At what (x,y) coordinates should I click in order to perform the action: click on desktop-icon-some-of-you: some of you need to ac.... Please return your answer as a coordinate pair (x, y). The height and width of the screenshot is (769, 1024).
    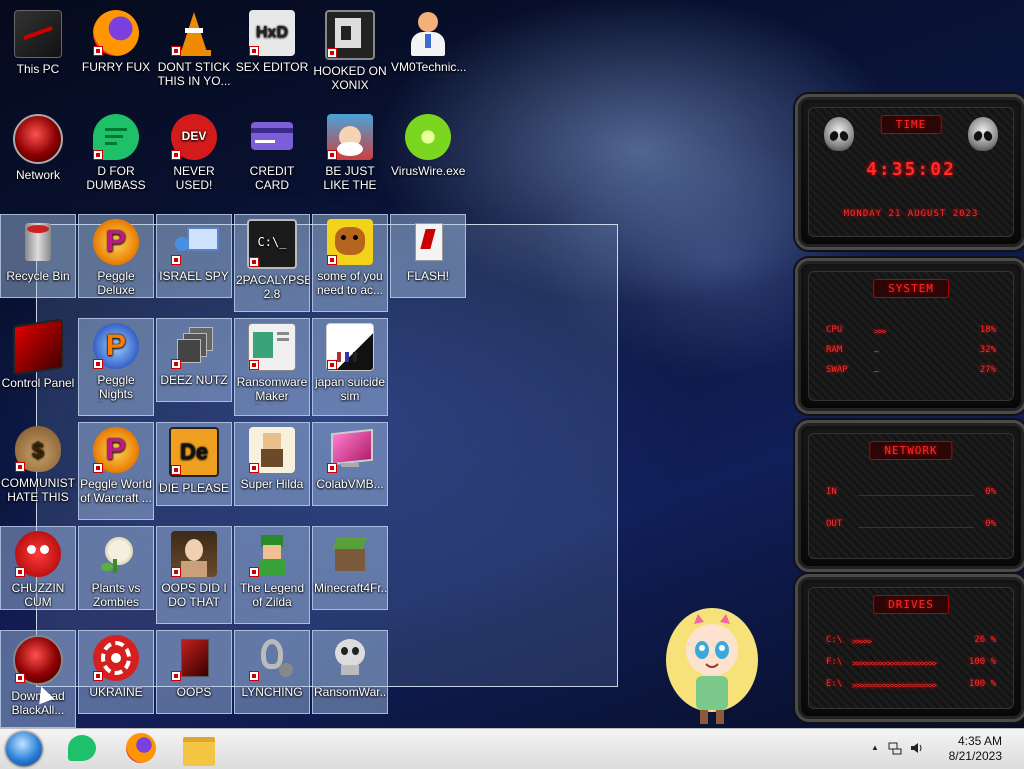
    Looking at the image, I should click on (350, 263).